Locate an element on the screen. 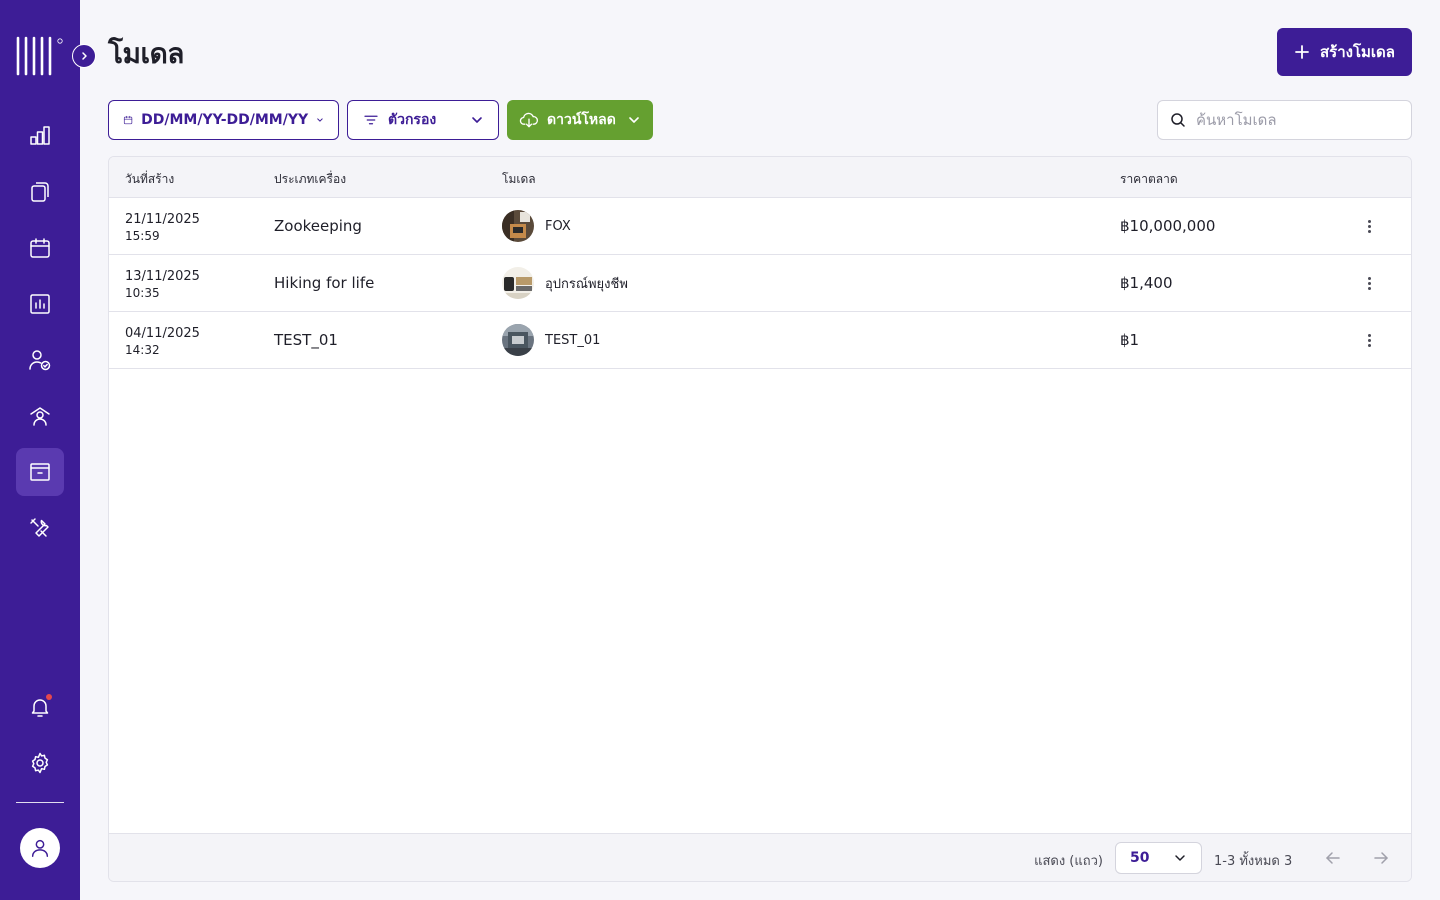 The width and height of the screenshot is (1440, 900). column-header-model: โมเดล is located at coordinates (519, 179).